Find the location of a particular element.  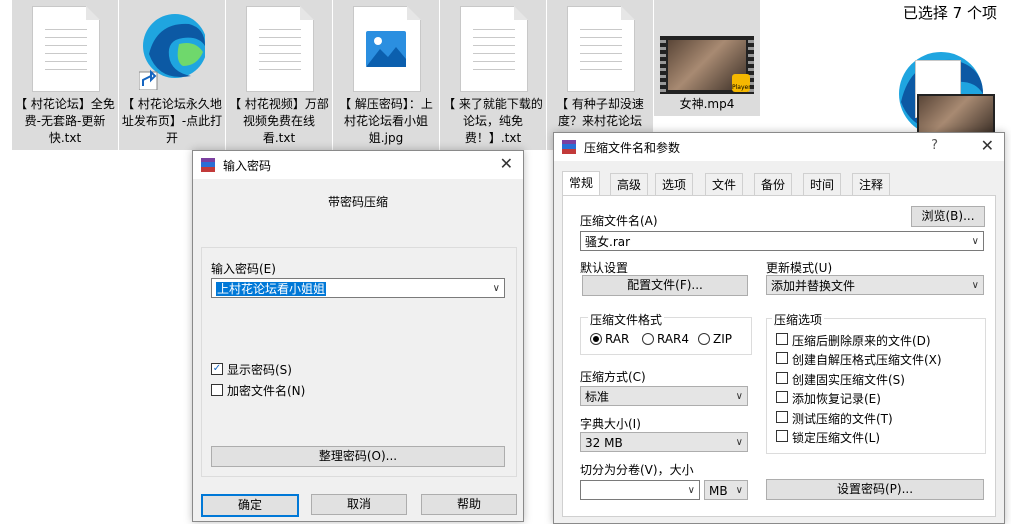

split-unit-select: MB ∨ is located at coordinates (726, 490).